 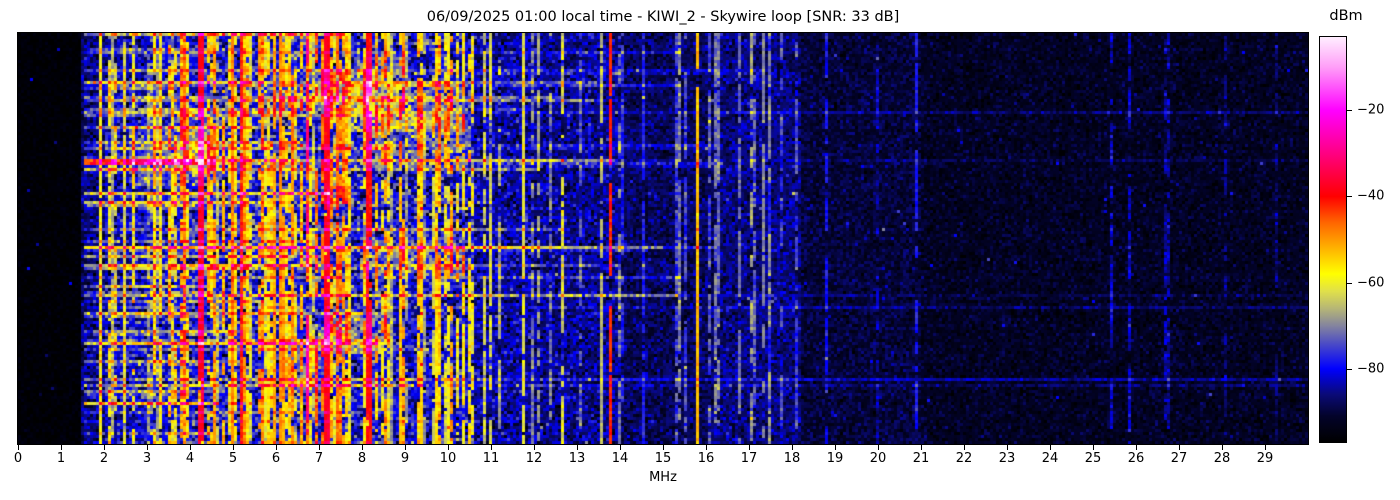 I want to click on colorbar-gradient, so click(x=1333, y=239).